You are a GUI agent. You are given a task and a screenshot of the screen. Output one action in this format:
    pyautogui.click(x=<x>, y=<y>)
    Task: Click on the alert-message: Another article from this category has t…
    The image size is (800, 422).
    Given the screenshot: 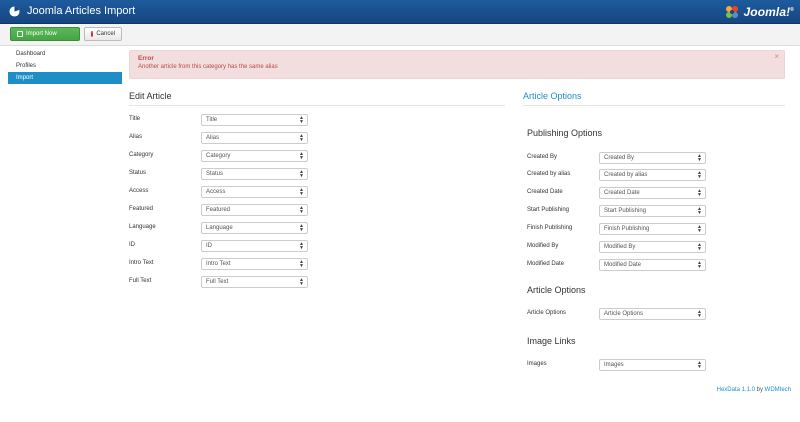 What is the action you would take?
    pyautogui.click(x=208, y=67)
    